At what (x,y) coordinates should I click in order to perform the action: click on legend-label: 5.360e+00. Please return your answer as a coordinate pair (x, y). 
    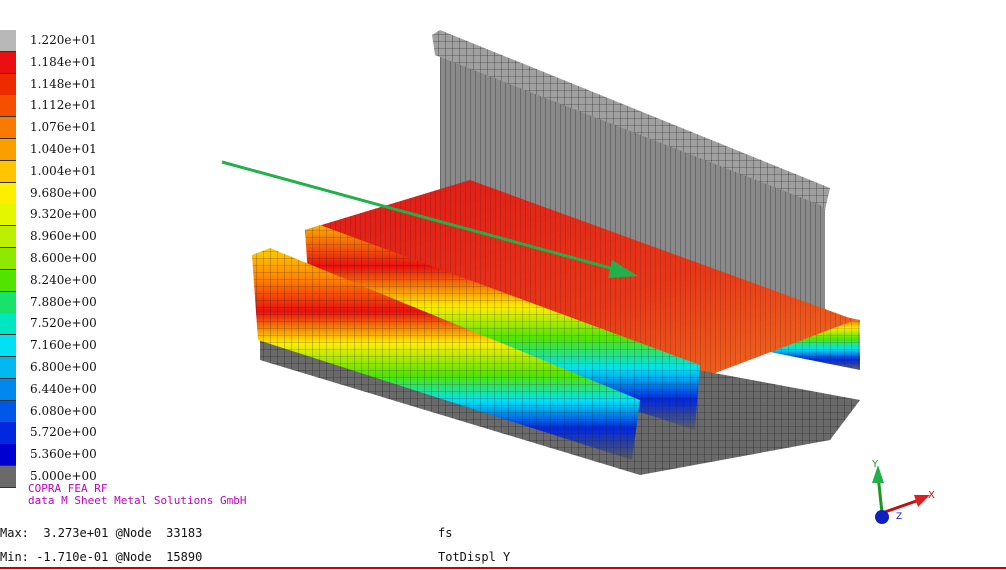
    Looking at the image, I should click on (63, 454).